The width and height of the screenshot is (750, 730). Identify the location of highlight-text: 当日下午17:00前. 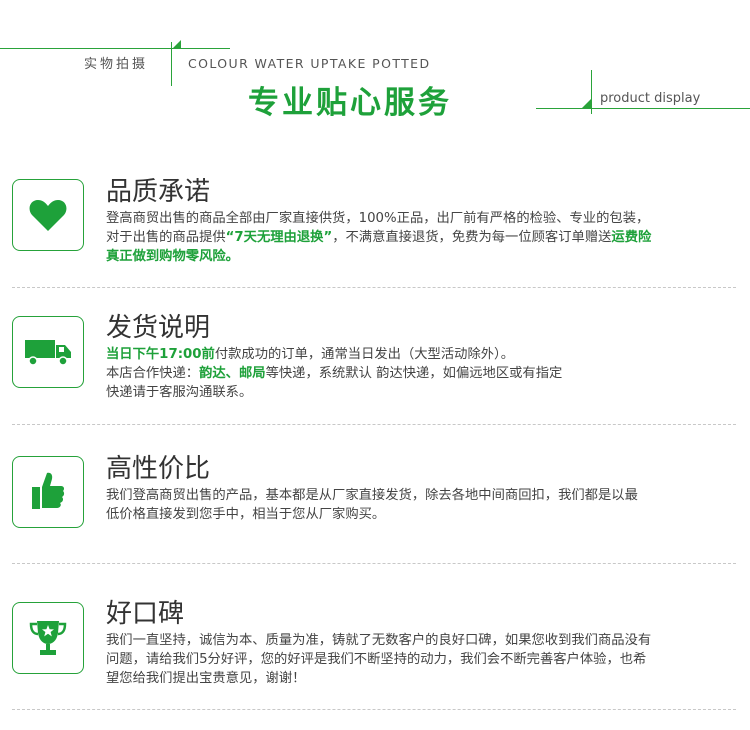
(160, 354).